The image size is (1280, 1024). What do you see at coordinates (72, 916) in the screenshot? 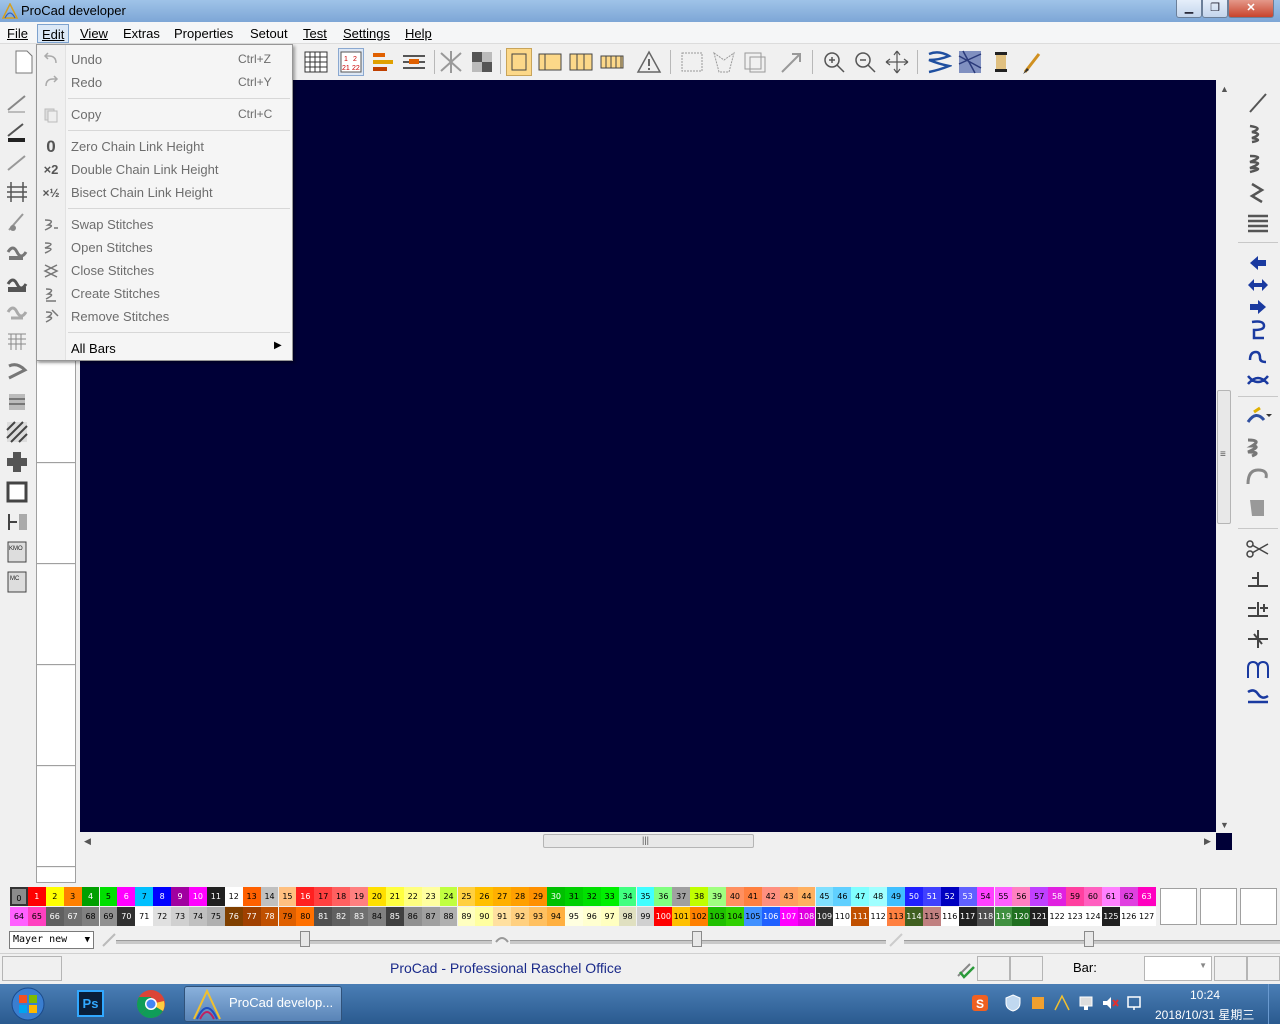
I see `palette-color-67: 67` at bounding box center [72, 916].